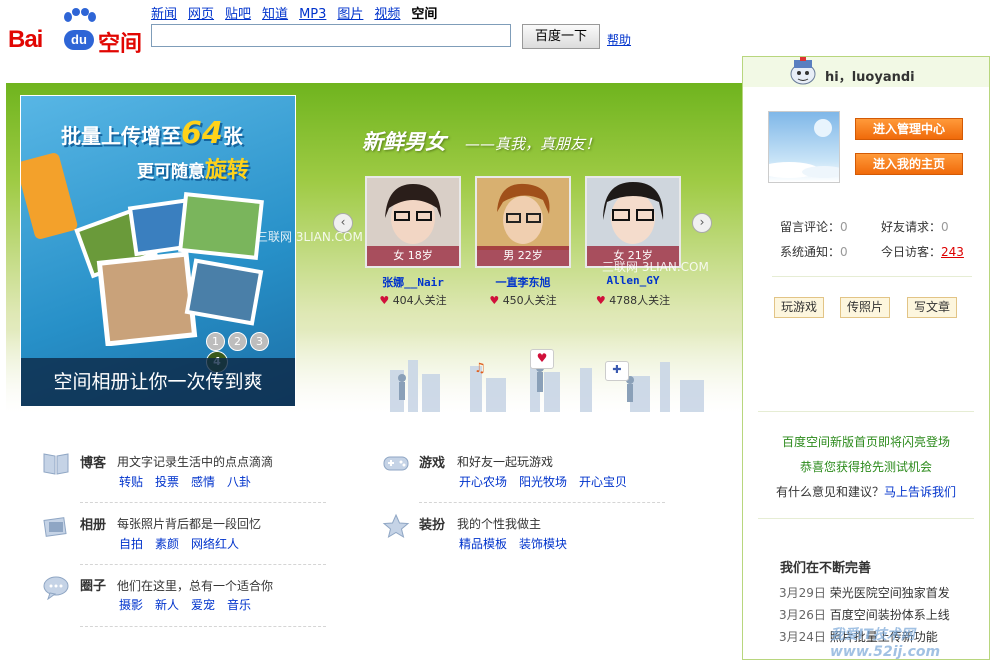 The width and height of the screenshot is (999, 666). I want to click on person-card-1: 女 18岁, so click(413, 222).